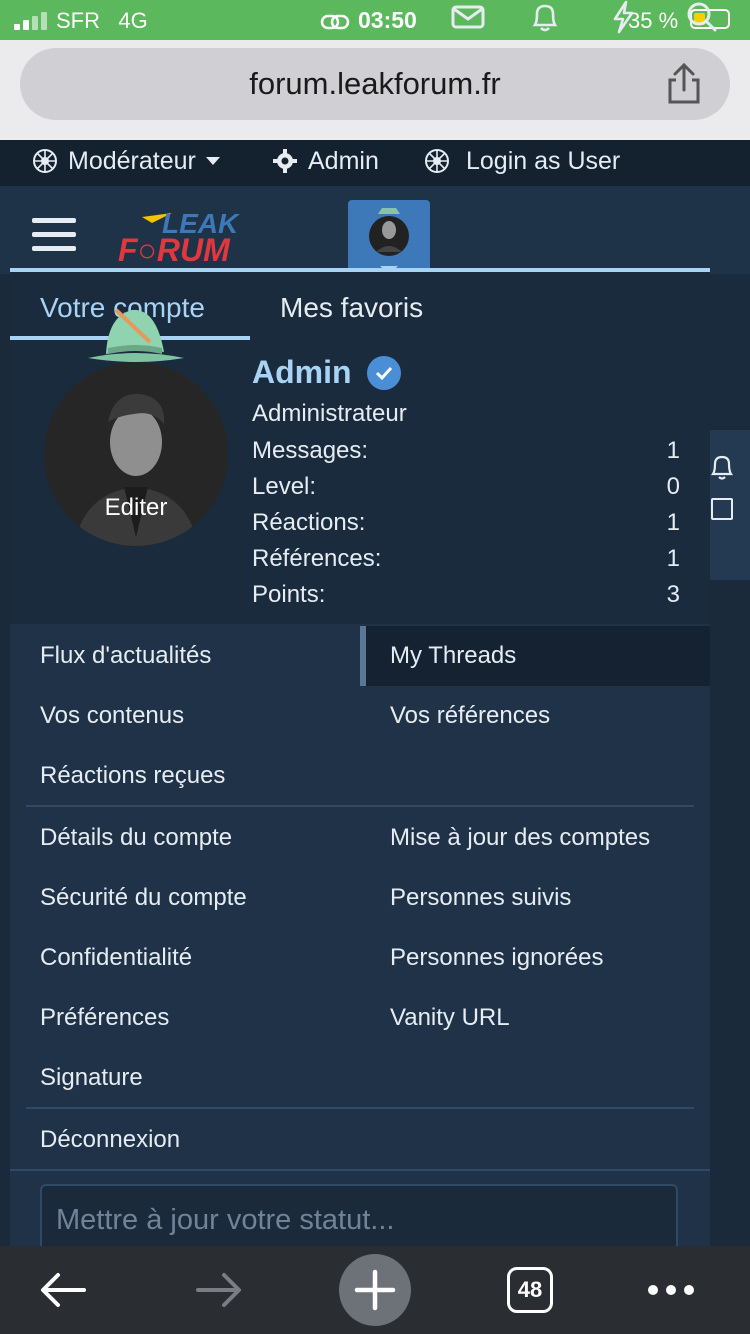 This screenshot has height=1334, width=750. Describe the element at coordinates (102, 20) in the screenshot. I see `carrier: SFR 4G` at that location.